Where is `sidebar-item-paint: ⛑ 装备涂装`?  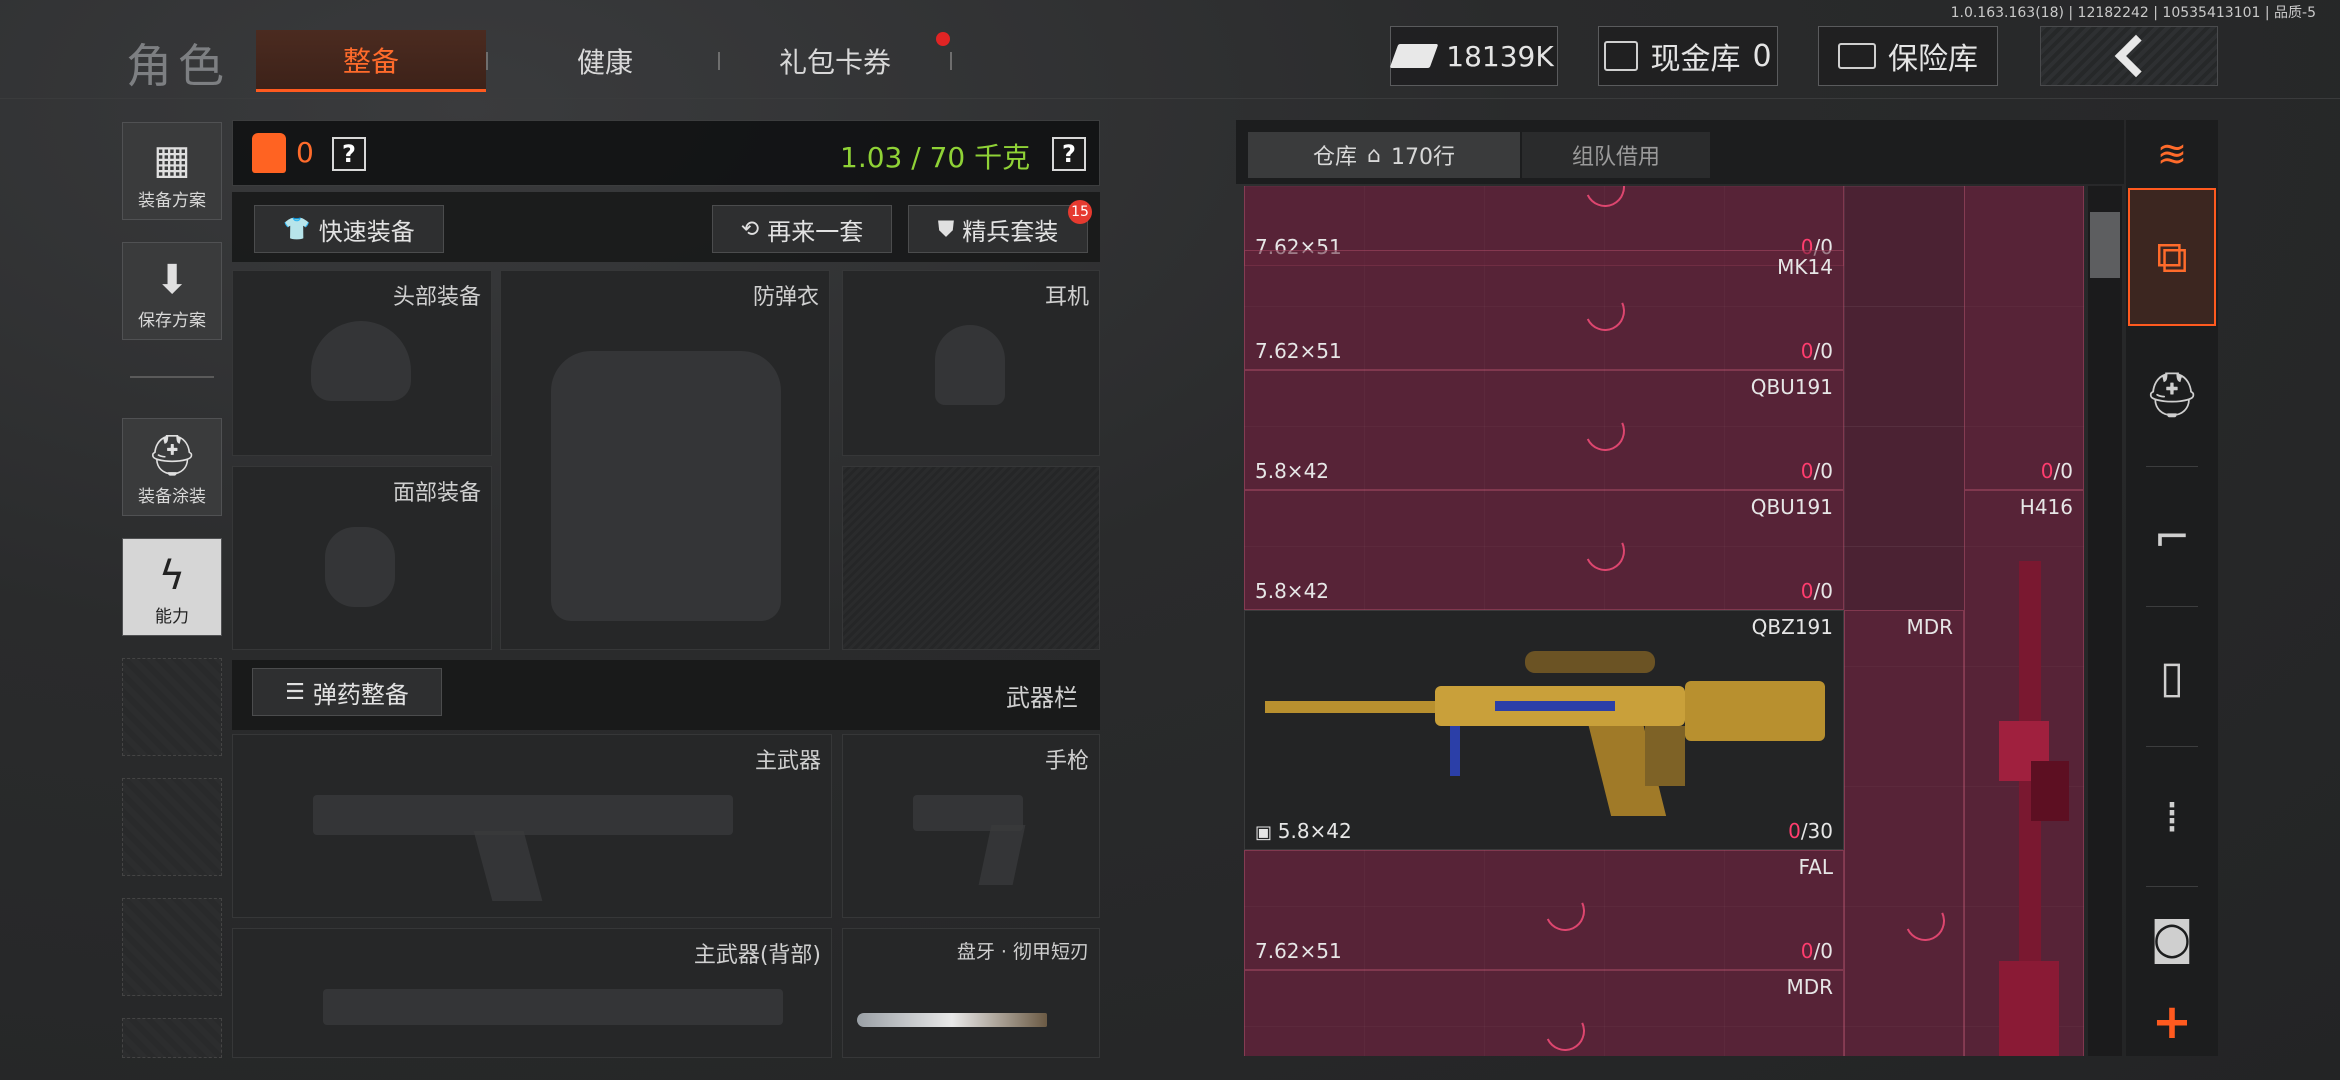
sidebar-item-paint: ⛑ 装备涂装 is located at coordinates (172, 467).